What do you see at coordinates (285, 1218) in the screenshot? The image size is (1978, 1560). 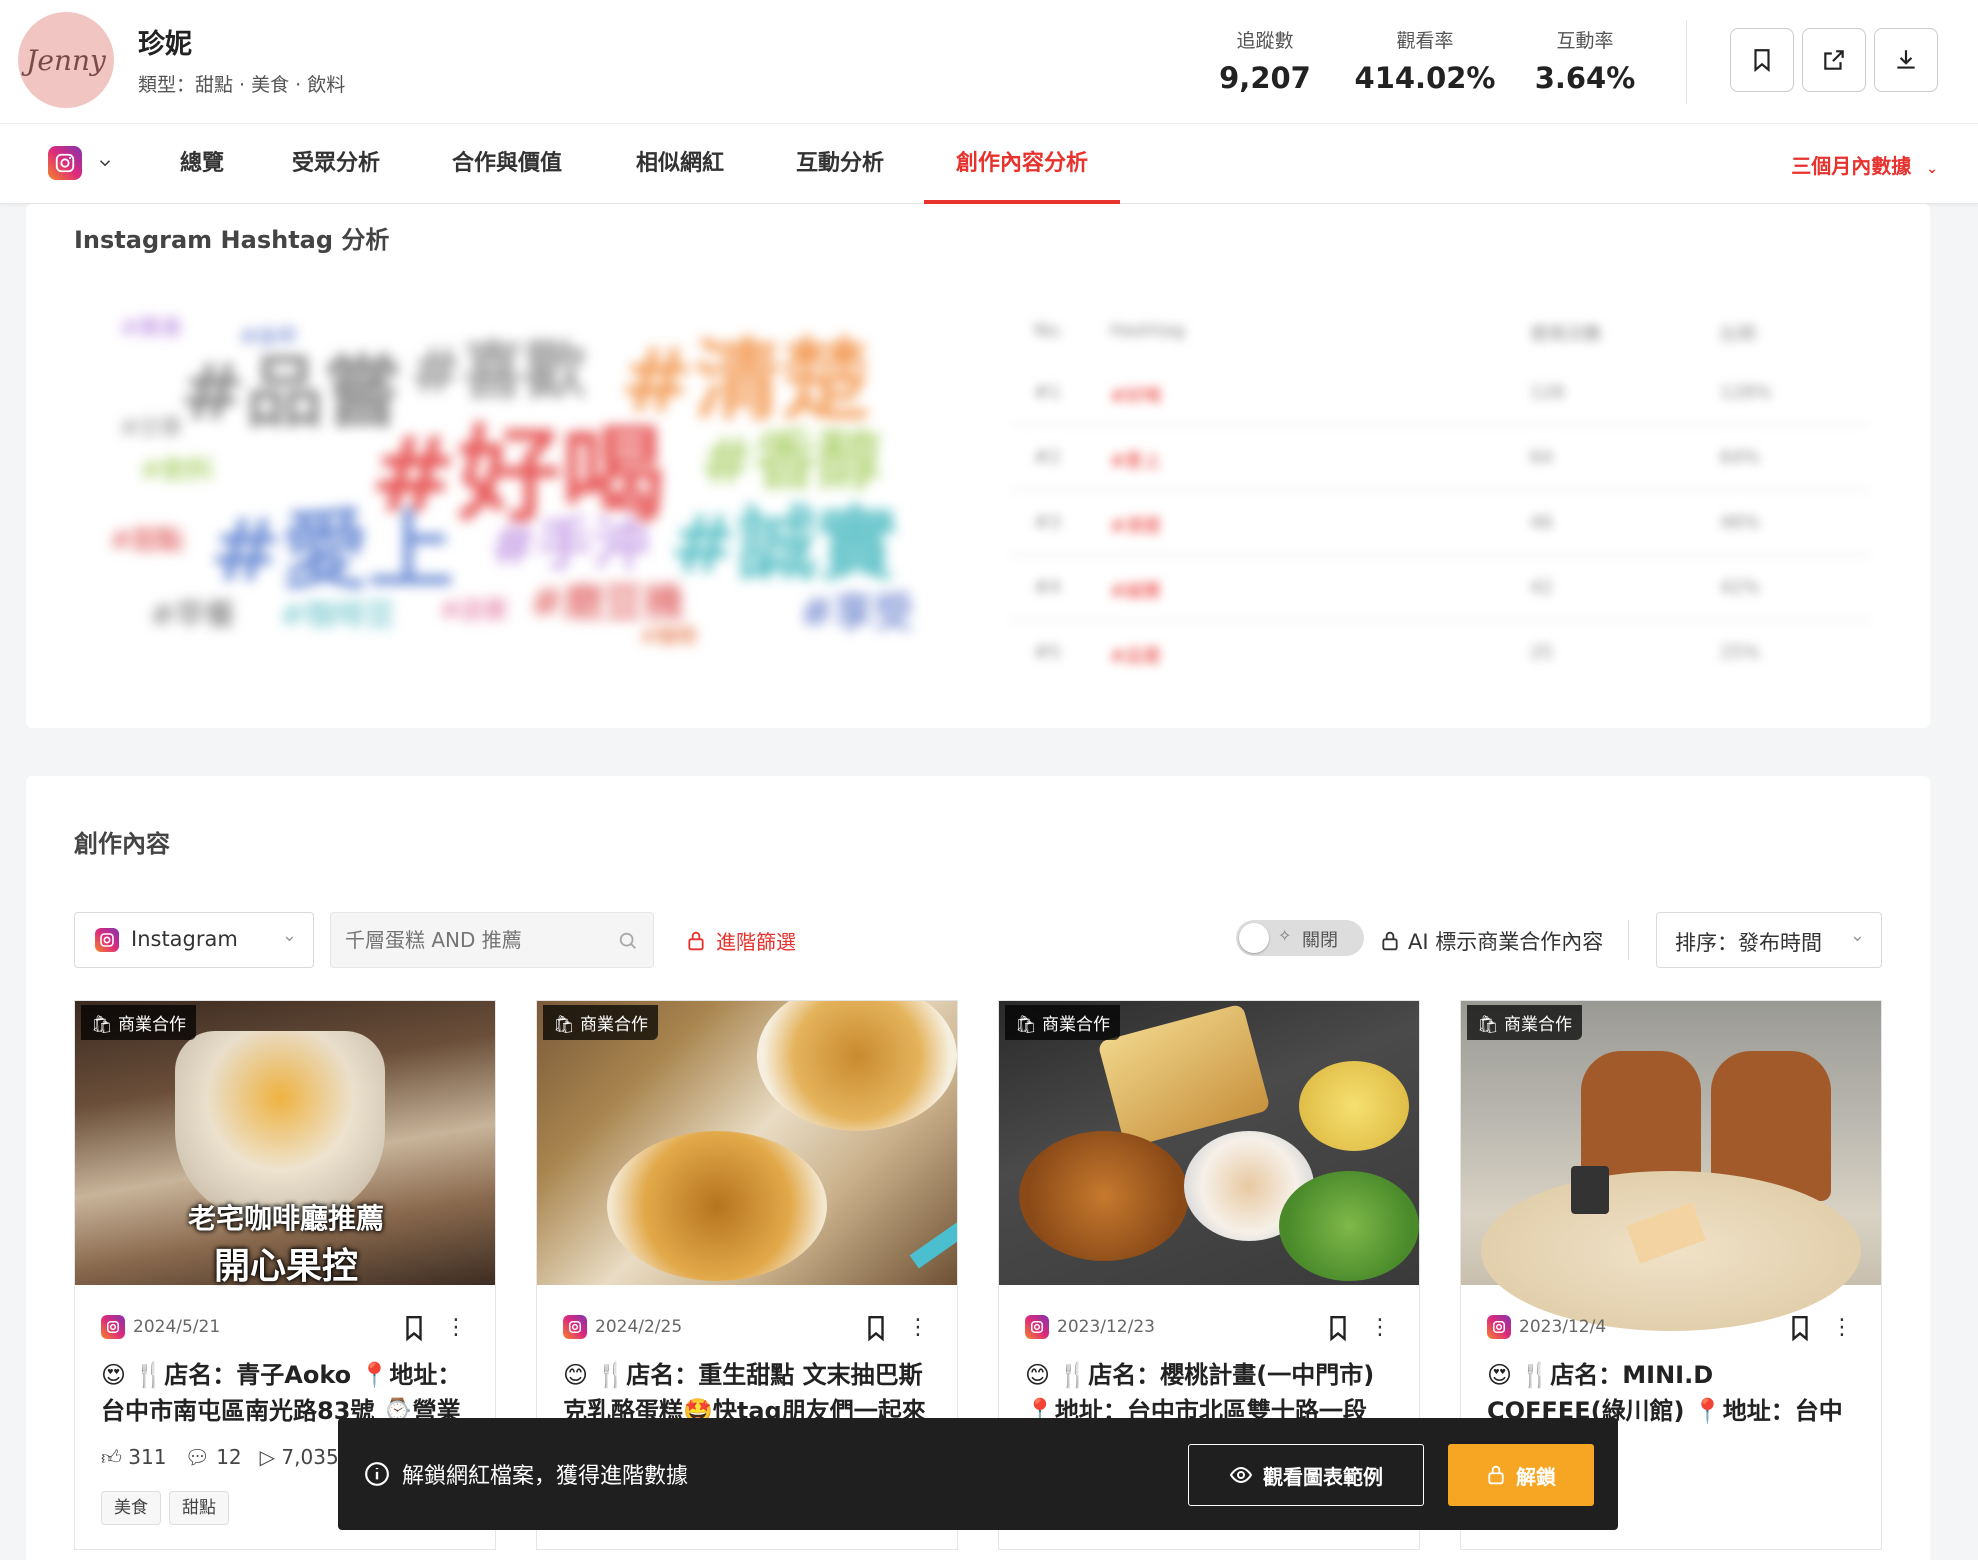 I see `thumbnail-caption: 老宅咖啡廳推薦` at bounding box center [285, 1218].